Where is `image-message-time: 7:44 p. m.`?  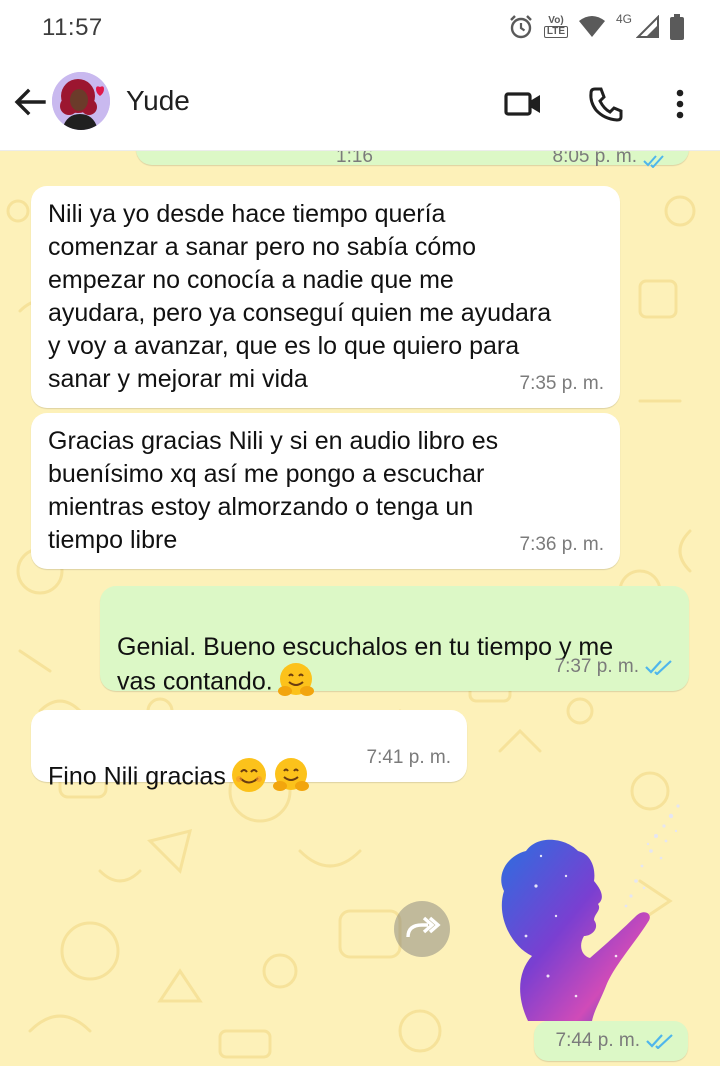
image-message-time: 7:44 p. m. is located at coordinates (611, 1041).